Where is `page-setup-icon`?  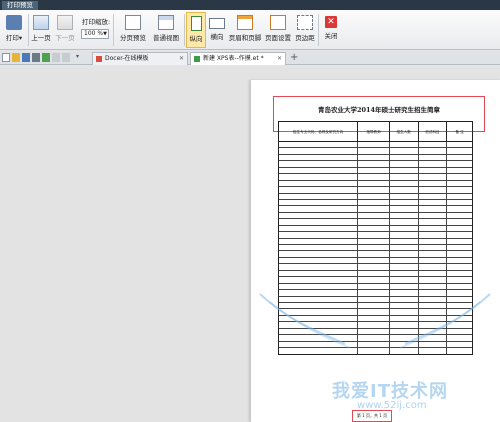 page-setup-icon is located at coordinates (278, 22).